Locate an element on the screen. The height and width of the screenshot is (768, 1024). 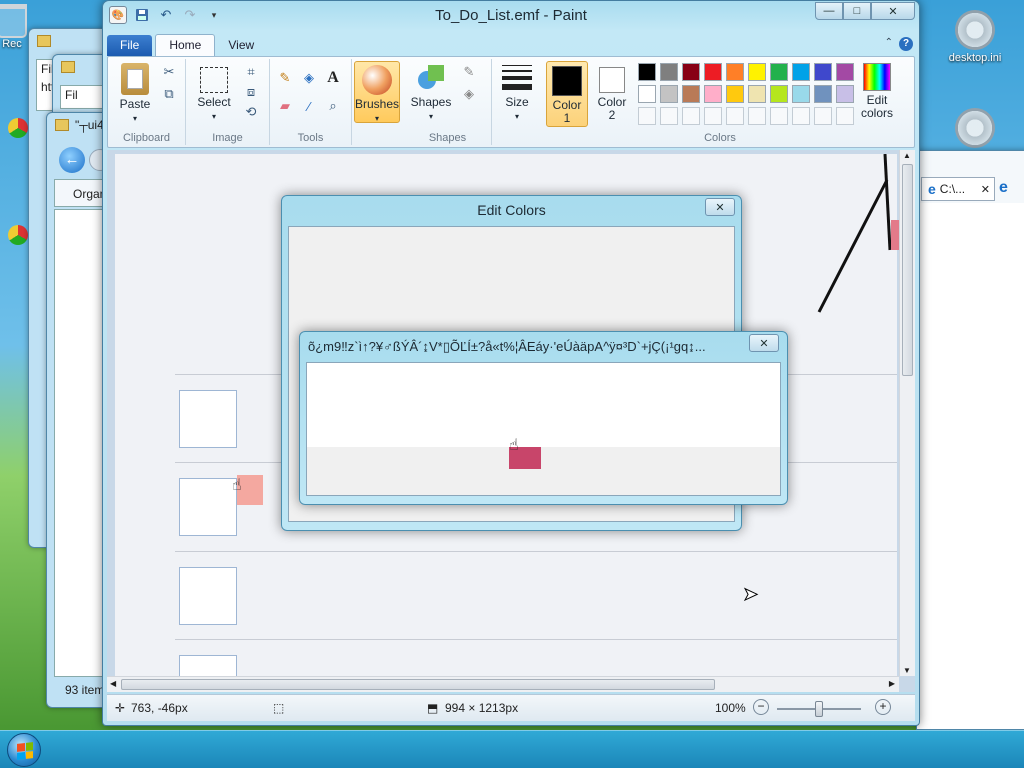
title-bar: 🎨 ↶ ↷ ▾ To_Do_List.emf - Paint — □ ✕ is located at coordinates (511, 16).